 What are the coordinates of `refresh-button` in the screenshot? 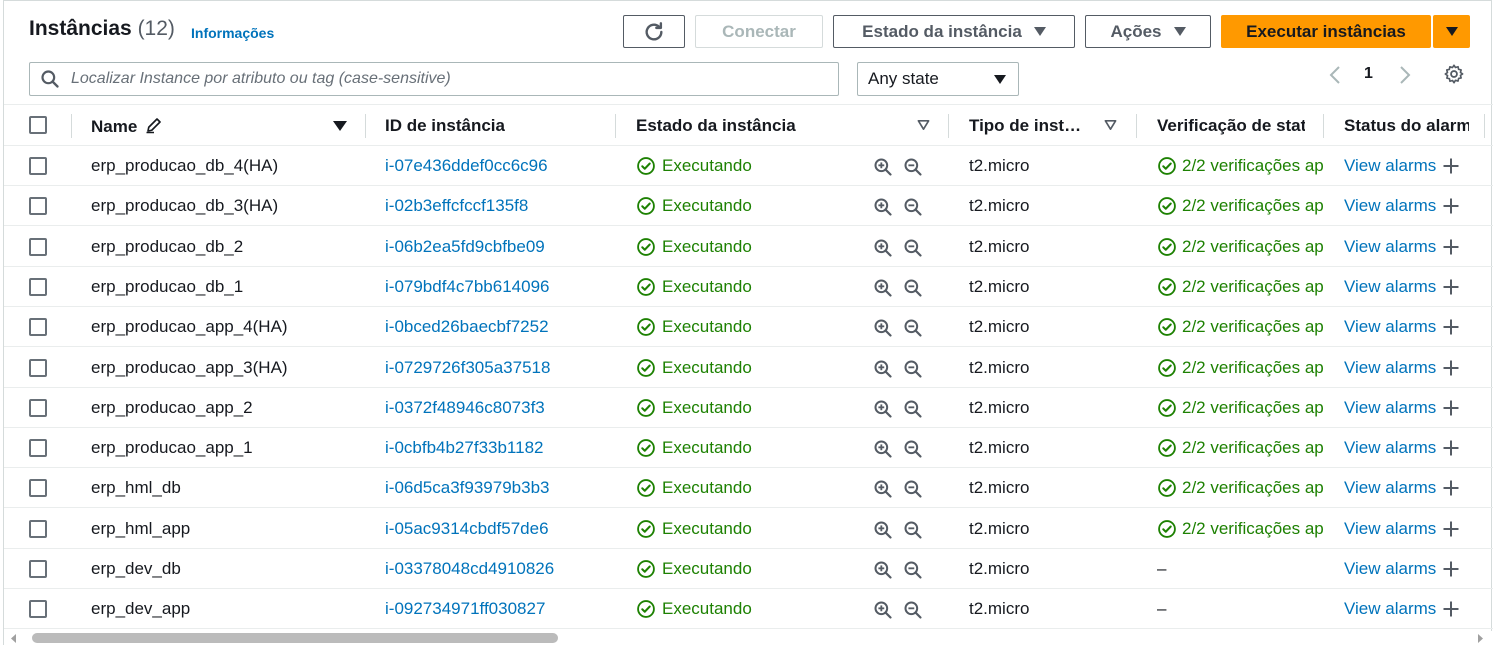 It's located at (654, 31).